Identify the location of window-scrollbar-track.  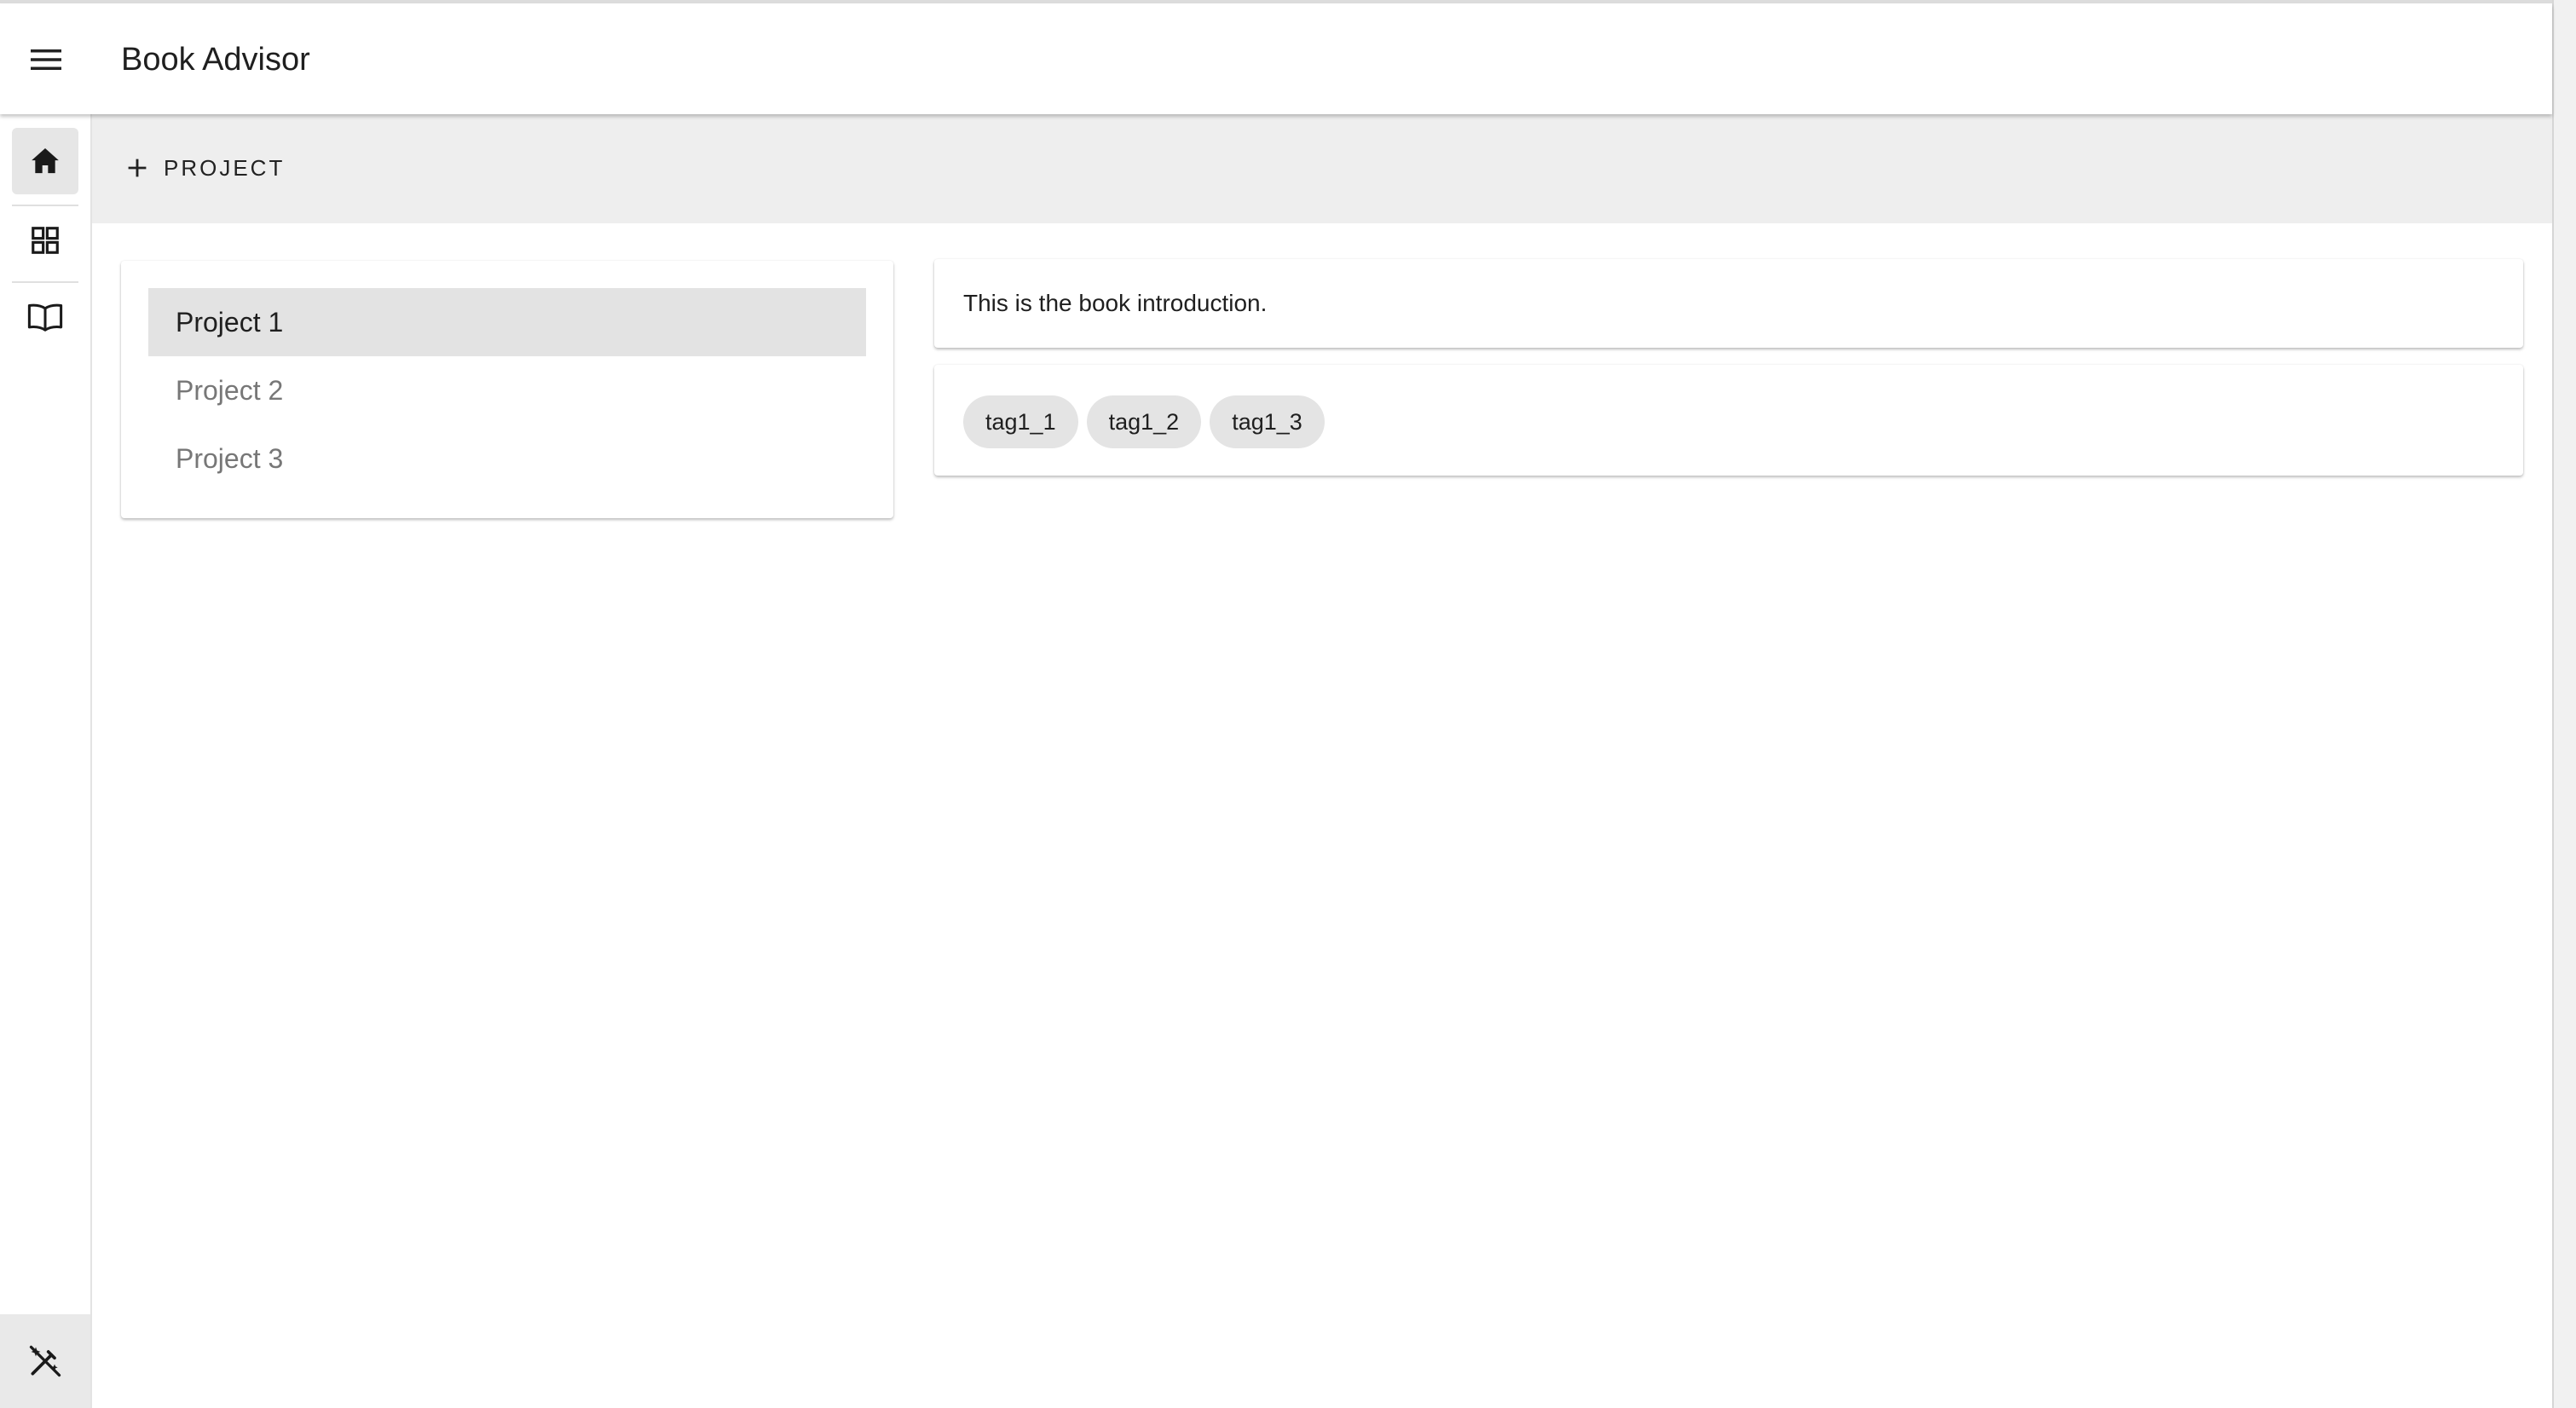
(2564, 704).